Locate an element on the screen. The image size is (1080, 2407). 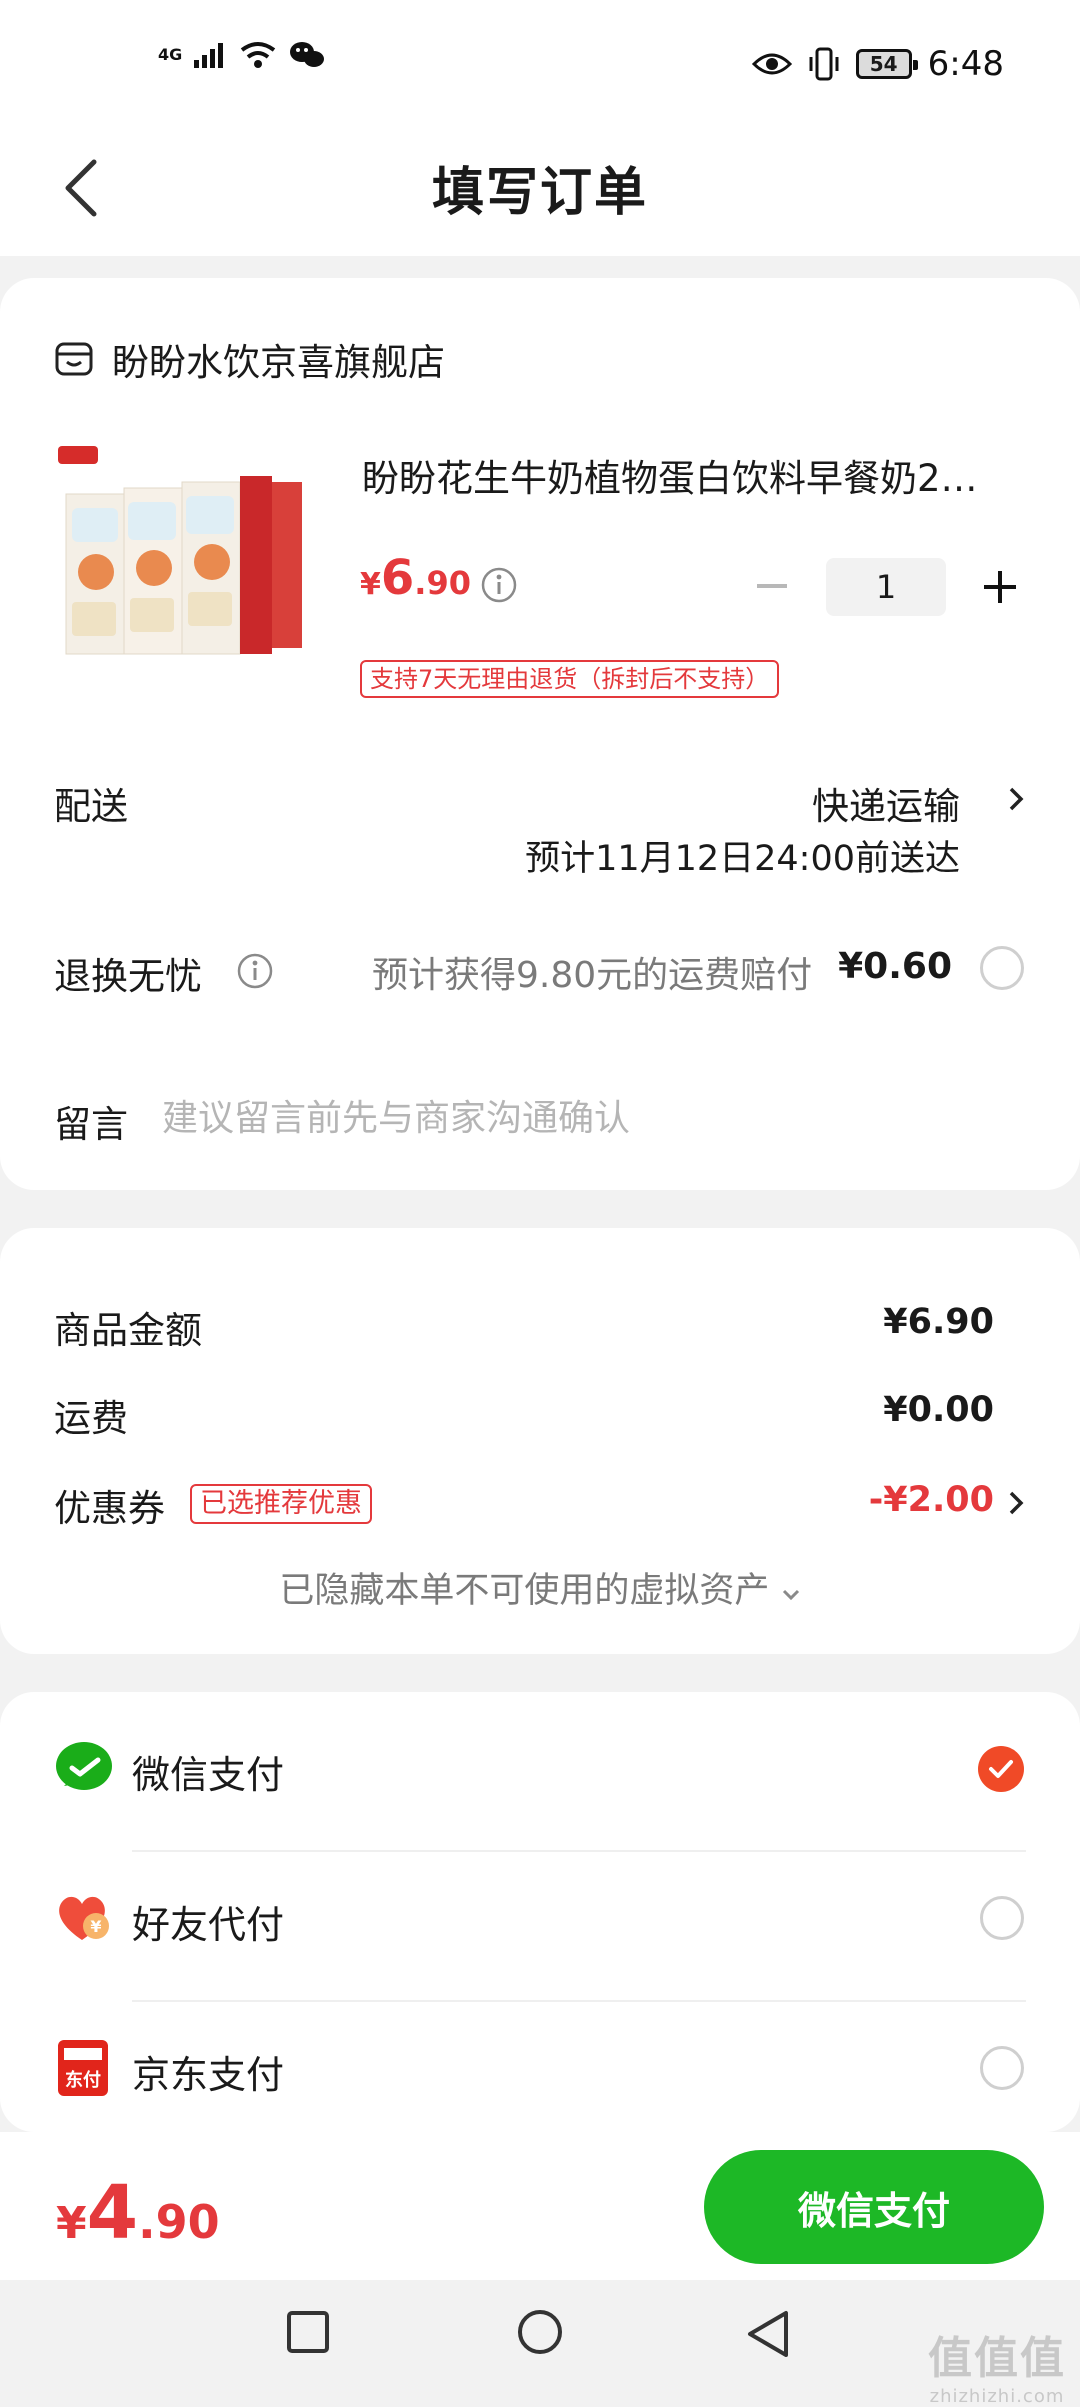
increase-button is located at coordinates (1000, 587).